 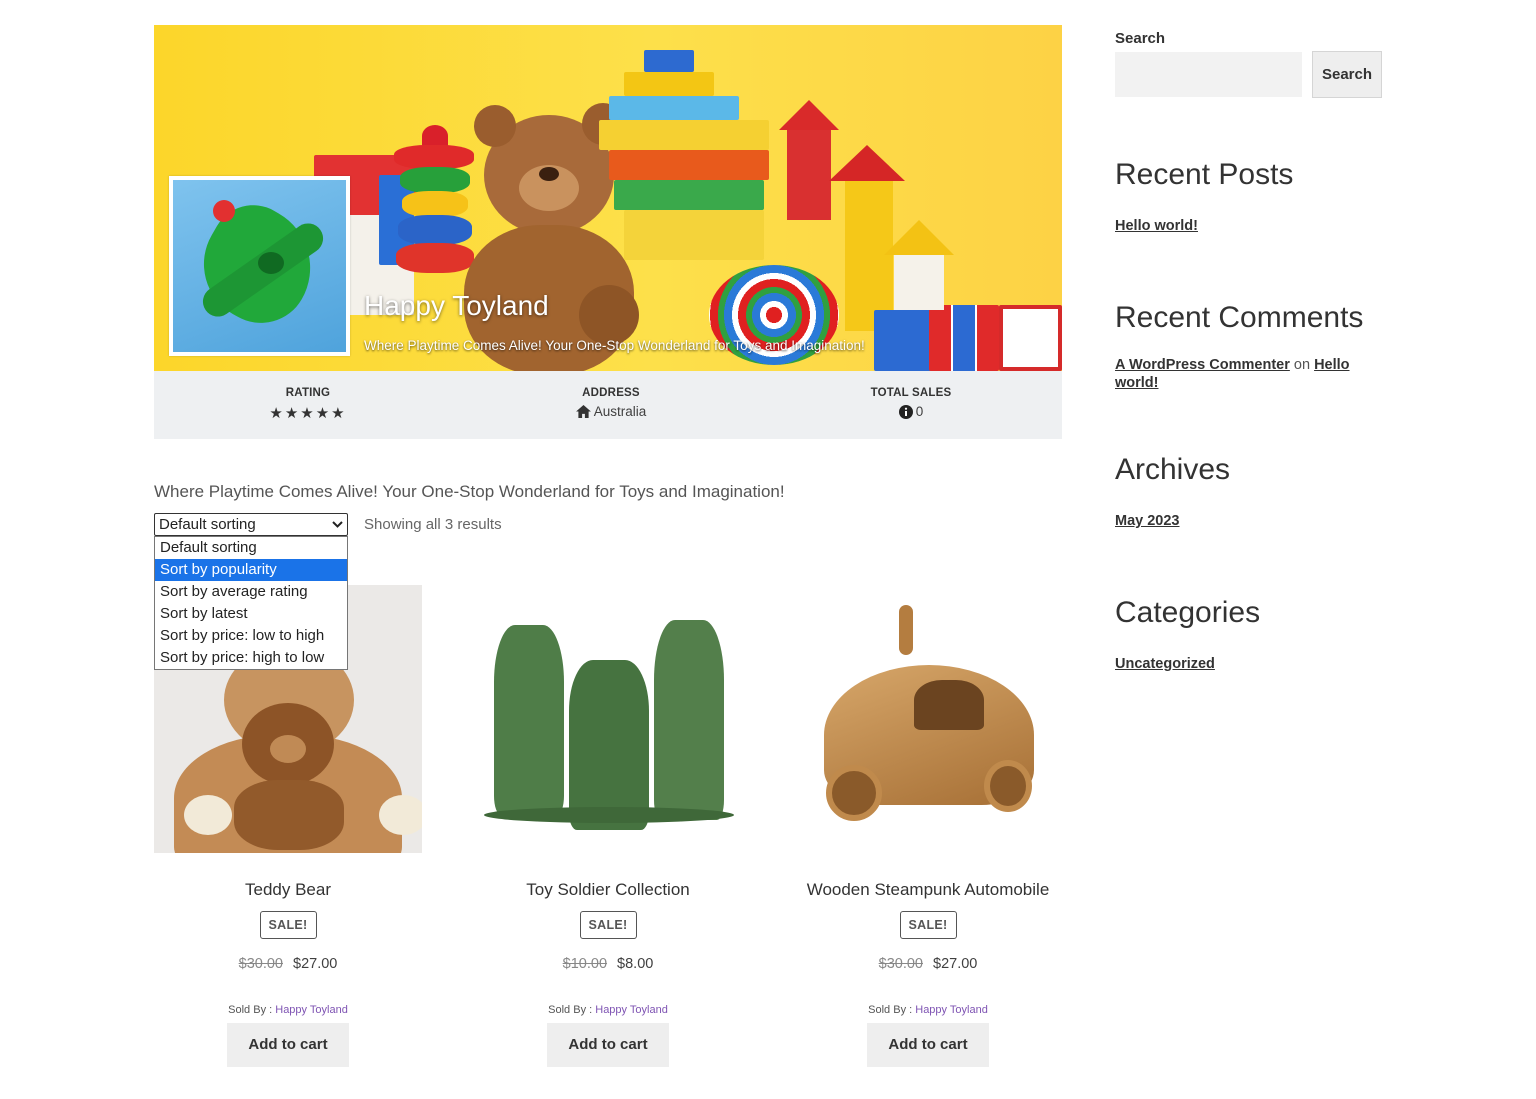 I want to click on comment-author-link: A WordPress Commenter, so click(x=1202, y=365).